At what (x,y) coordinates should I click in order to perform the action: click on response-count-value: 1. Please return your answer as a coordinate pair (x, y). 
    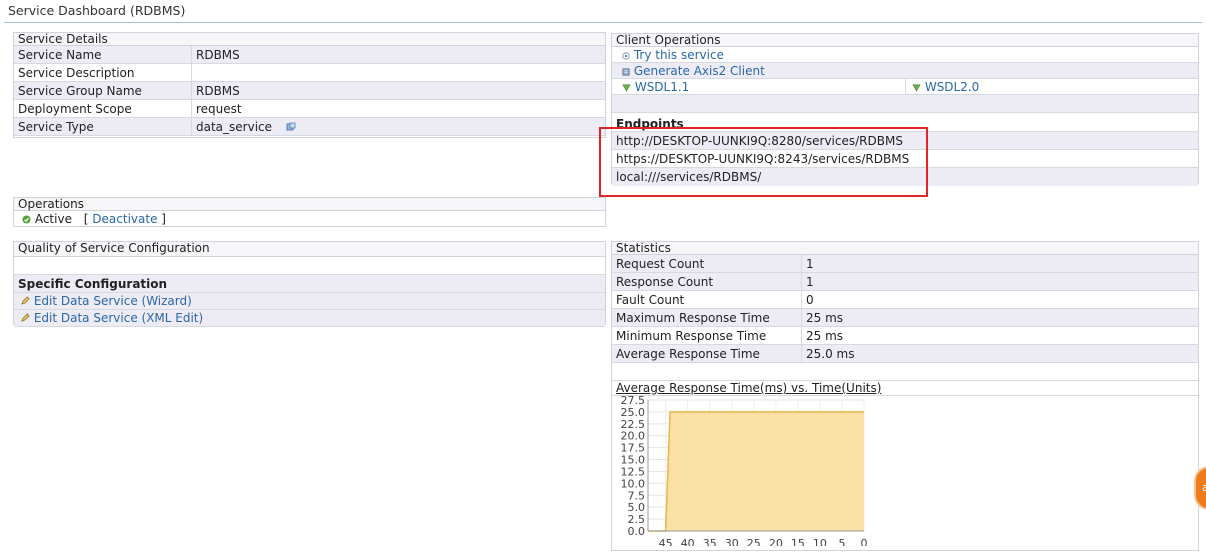
    Looking at the image, I should click on (807, 281).